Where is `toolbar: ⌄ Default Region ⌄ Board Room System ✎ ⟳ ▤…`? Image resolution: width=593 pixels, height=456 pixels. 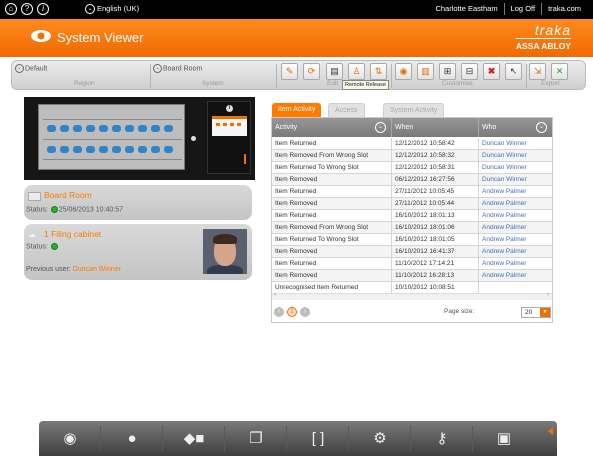
toolbar: ⌄ Default Region ⌄ Board Room System ✎ ⟳ ▤… is located at coordinates (298, 75).